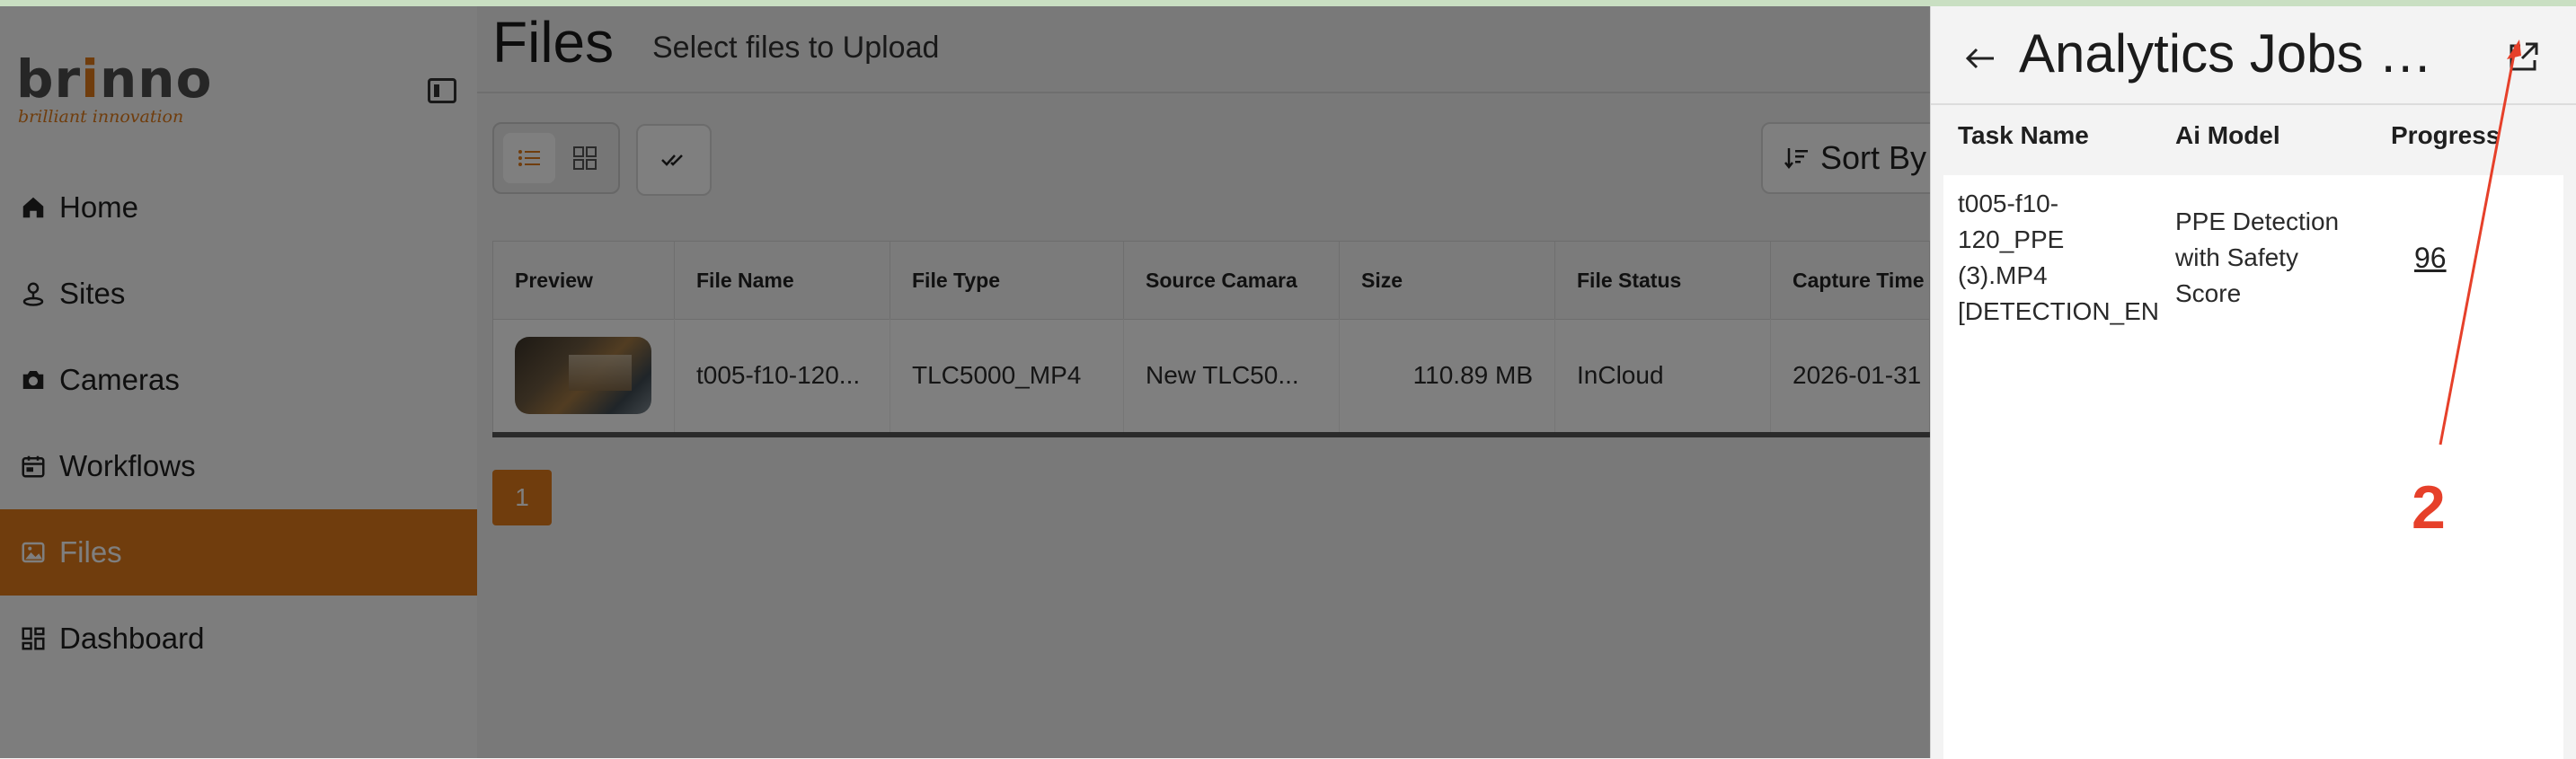 The width and height of the screenshot is (2576, 759). I want to click on annotation-label: 2, so click(2429, 507).